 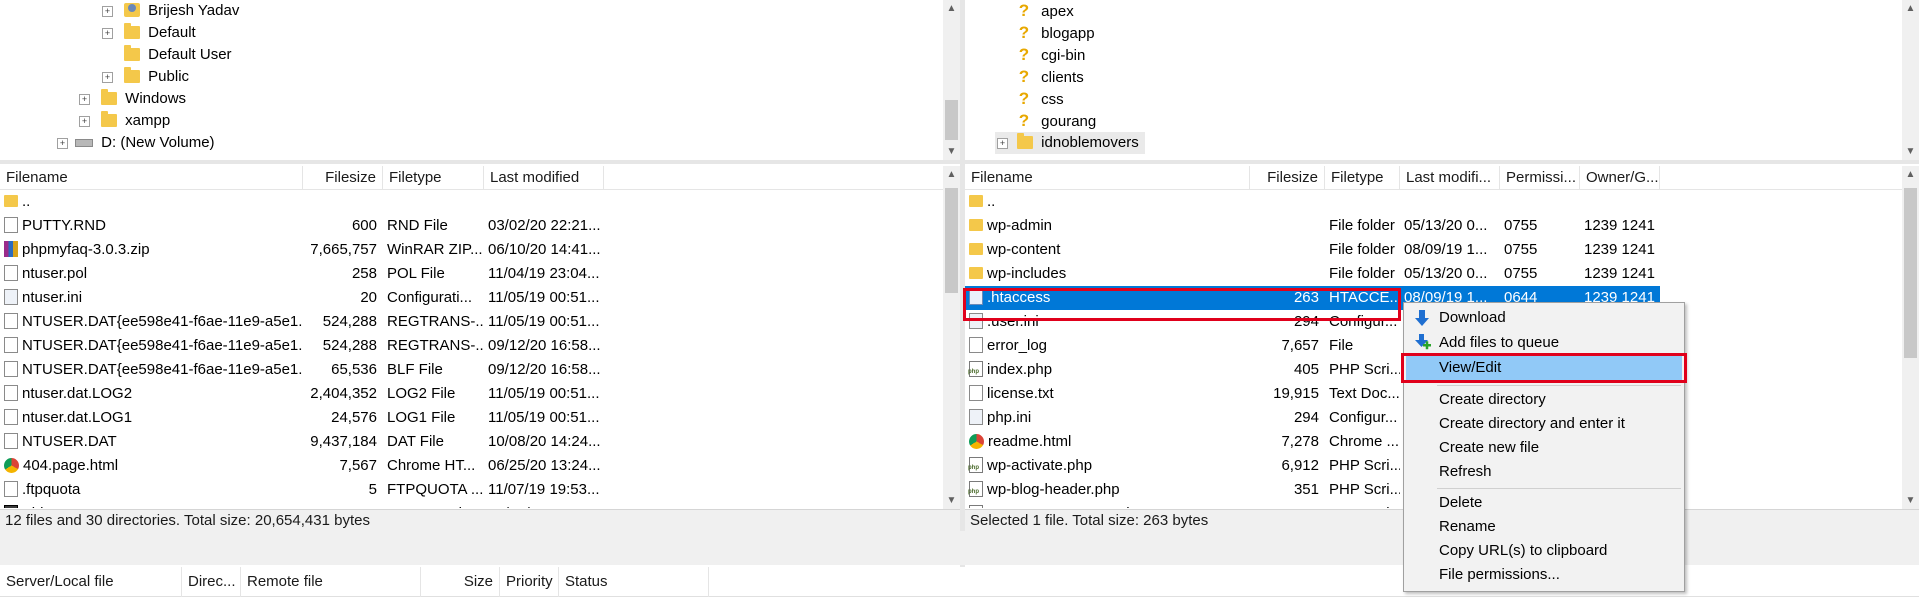 I want to click on tree-item-cgi-bin: ? cgi-bin, so click(x=1051, y=55).